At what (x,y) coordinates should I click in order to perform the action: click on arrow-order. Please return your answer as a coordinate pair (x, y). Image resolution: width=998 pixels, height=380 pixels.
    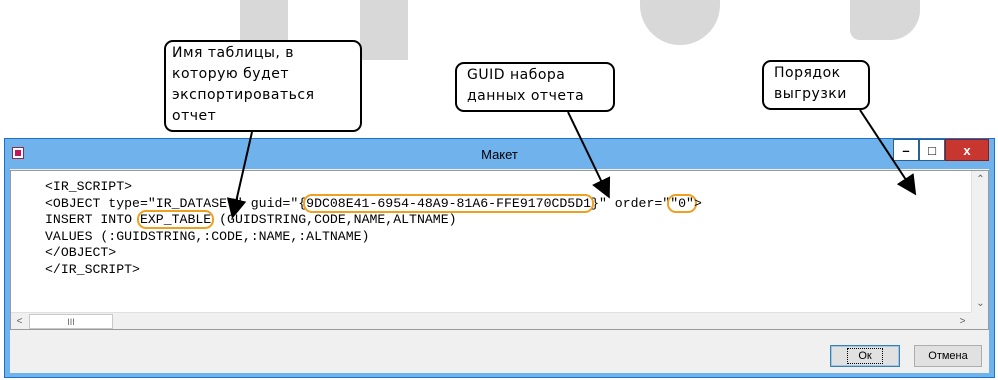
    Looking at the image, I should click on (888, 152).